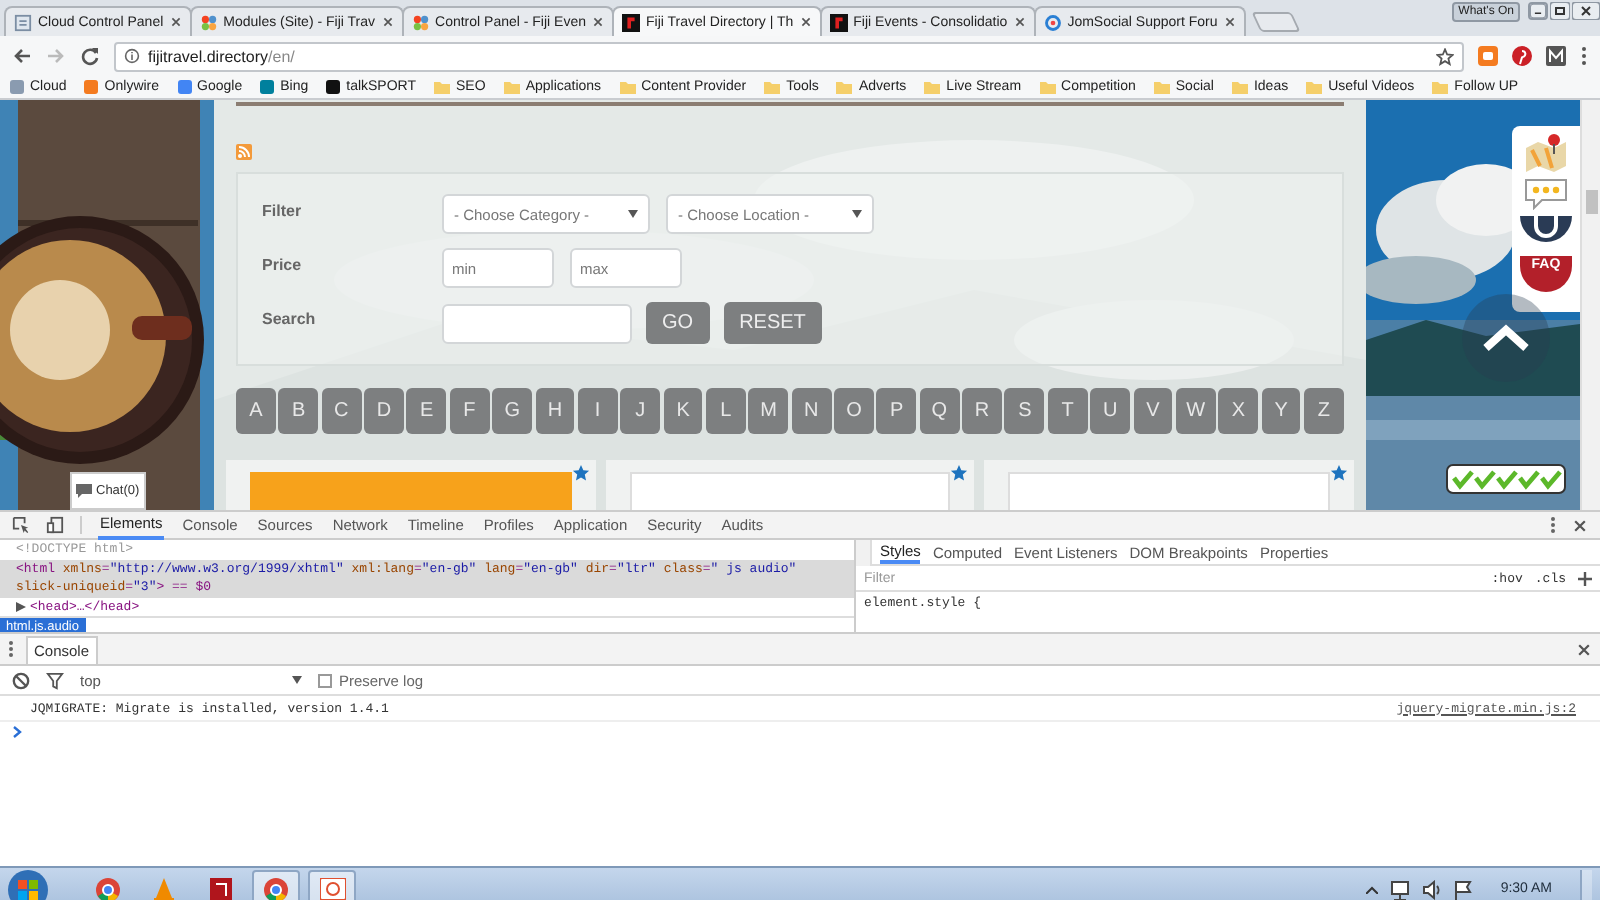 This screenshot has height=900, width=1600. What do you see at coordinates (332, 889) in the screenshot?
I see `slides-icon` at bounding box center [332, 889].